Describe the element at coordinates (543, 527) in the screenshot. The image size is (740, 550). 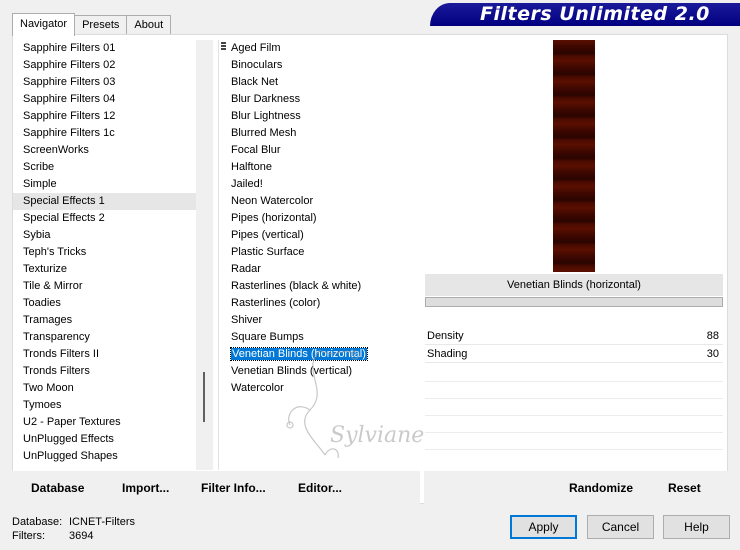
I see `apply-button: Apply` at that location.